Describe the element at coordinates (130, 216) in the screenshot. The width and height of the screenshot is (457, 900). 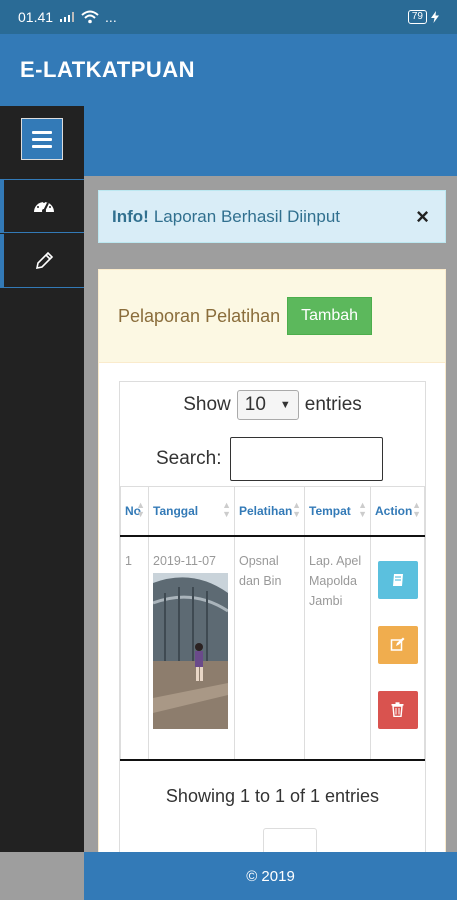
I see `alert-strong: Info!` at that location.